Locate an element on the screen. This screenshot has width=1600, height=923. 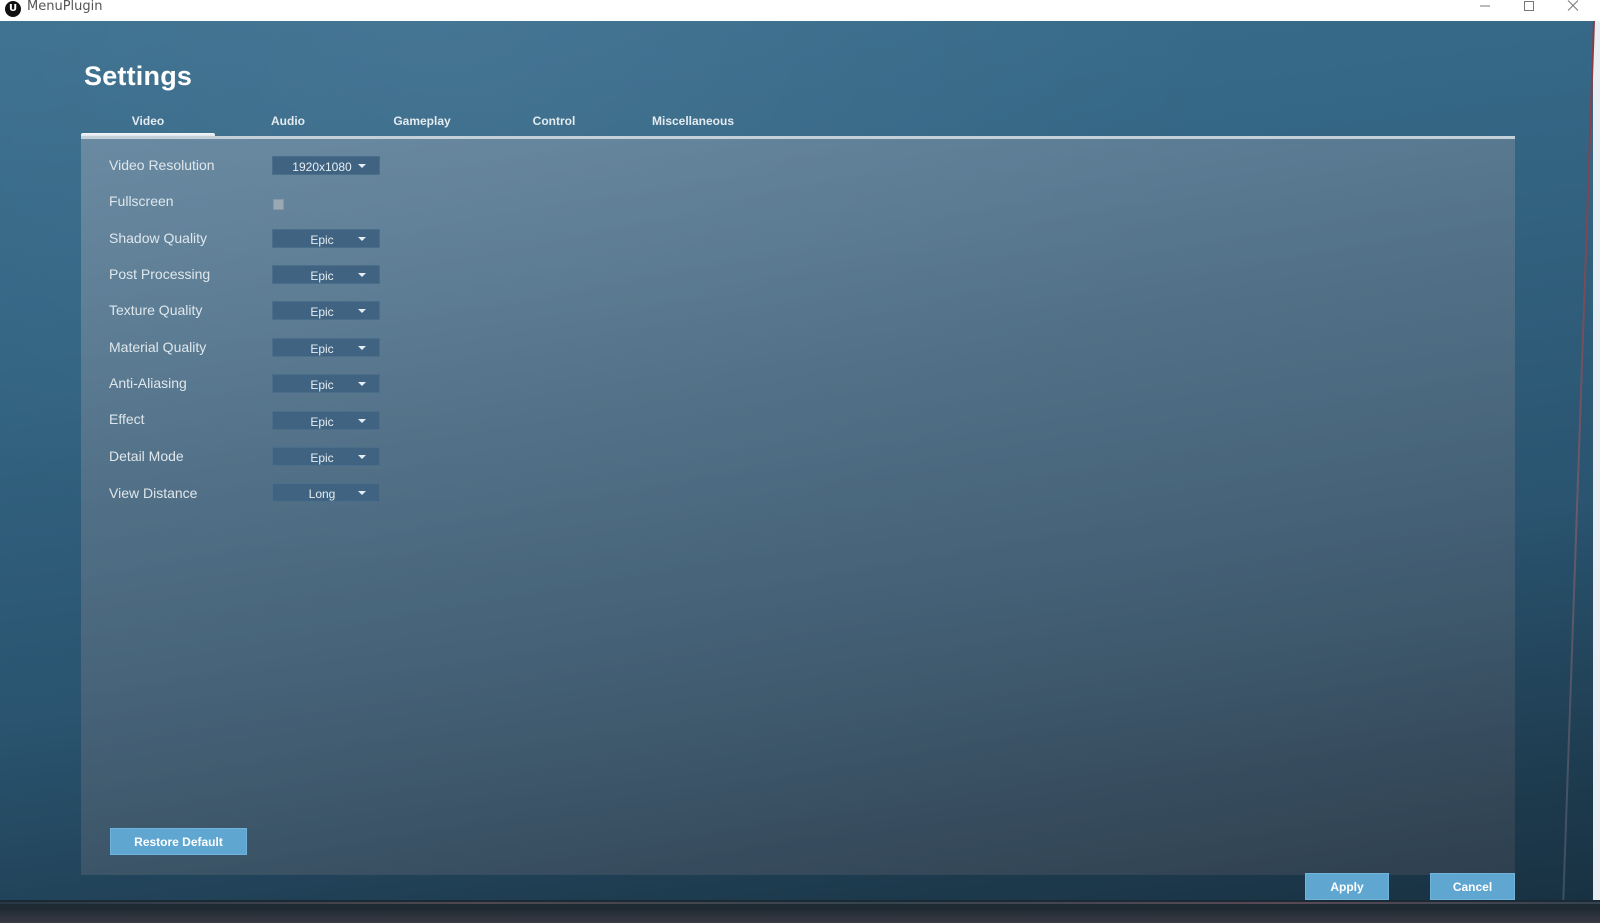
unreal-logo-icon: U is located at coordinates (13, 9).